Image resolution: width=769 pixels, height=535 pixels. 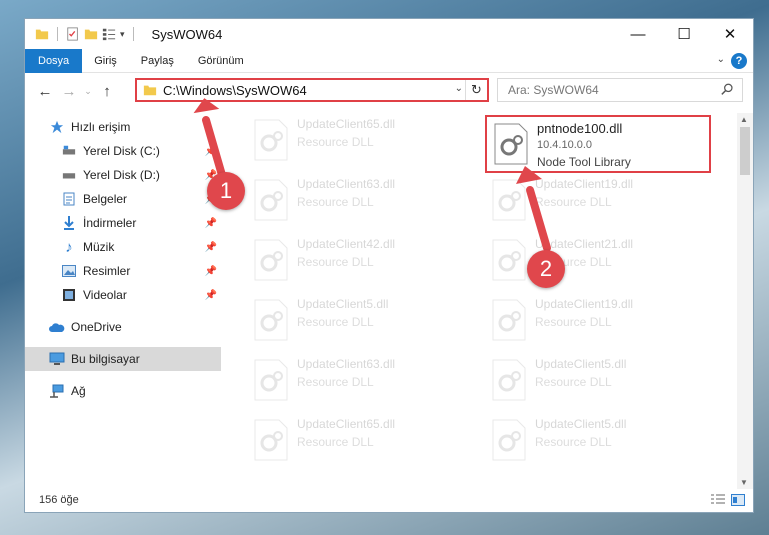 I want to click on sidebar-item-local-disk-d: Yerel Disk (D:) 📌, so click(x=123, y=175).